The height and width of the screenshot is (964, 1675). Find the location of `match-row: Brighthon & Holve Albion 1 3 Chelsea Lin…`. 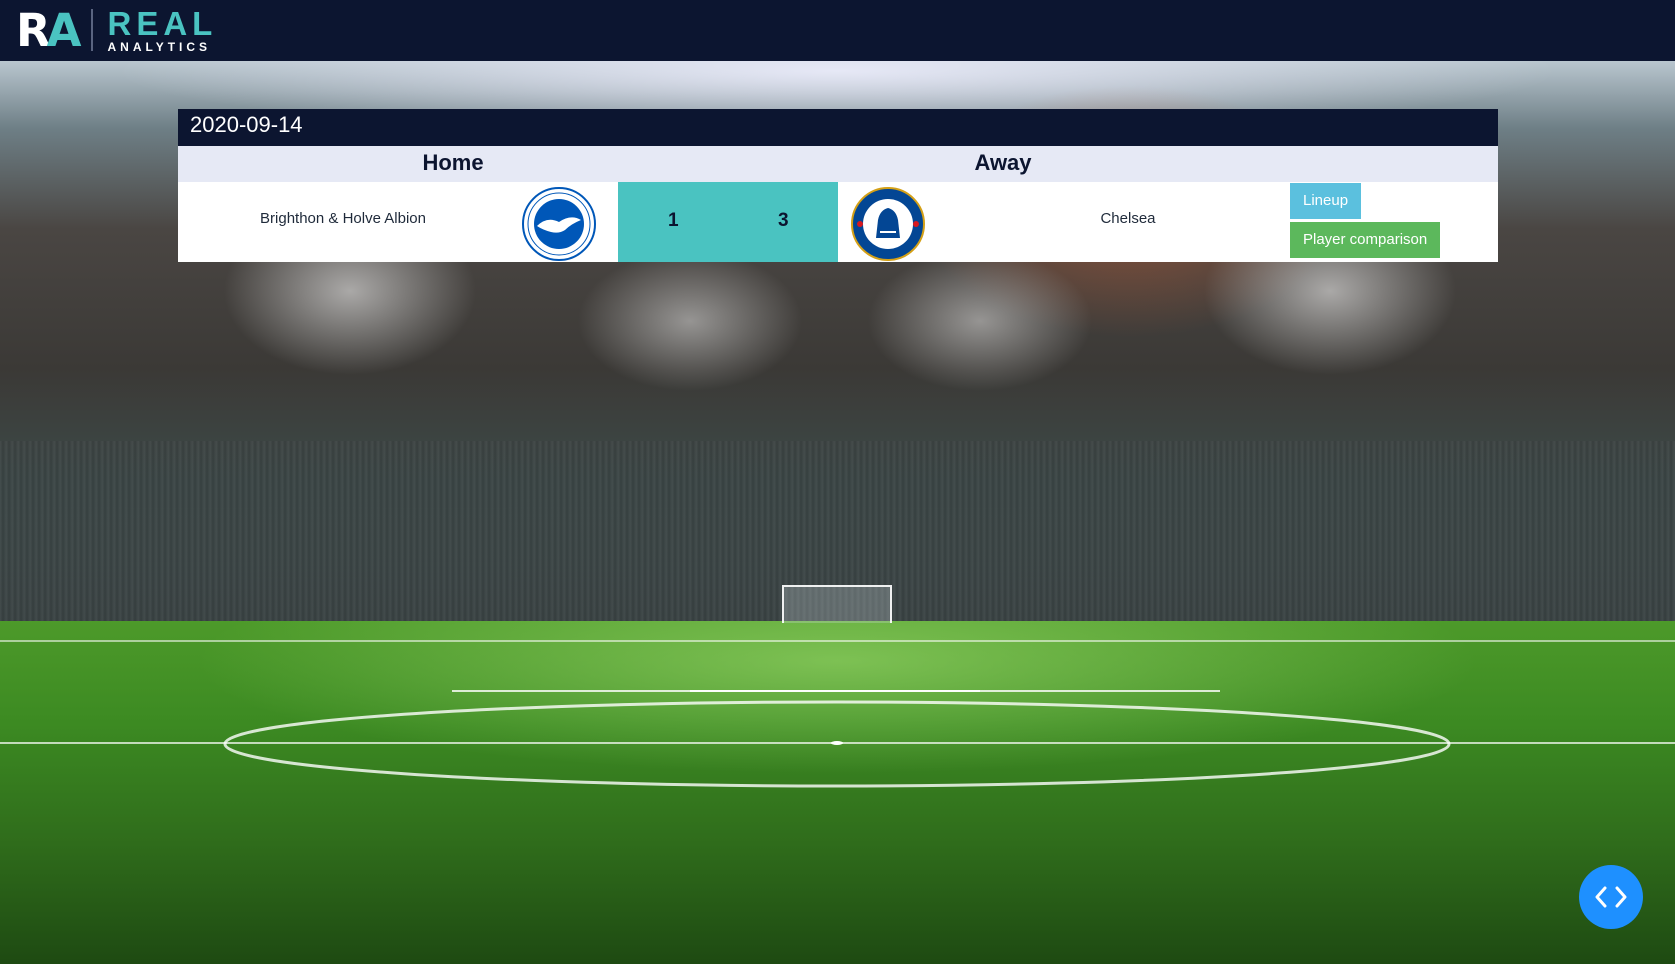

match-row: Brighthon & Holve Albion 1 3 Chelsea Lin… is located at coordinates (838, 222).